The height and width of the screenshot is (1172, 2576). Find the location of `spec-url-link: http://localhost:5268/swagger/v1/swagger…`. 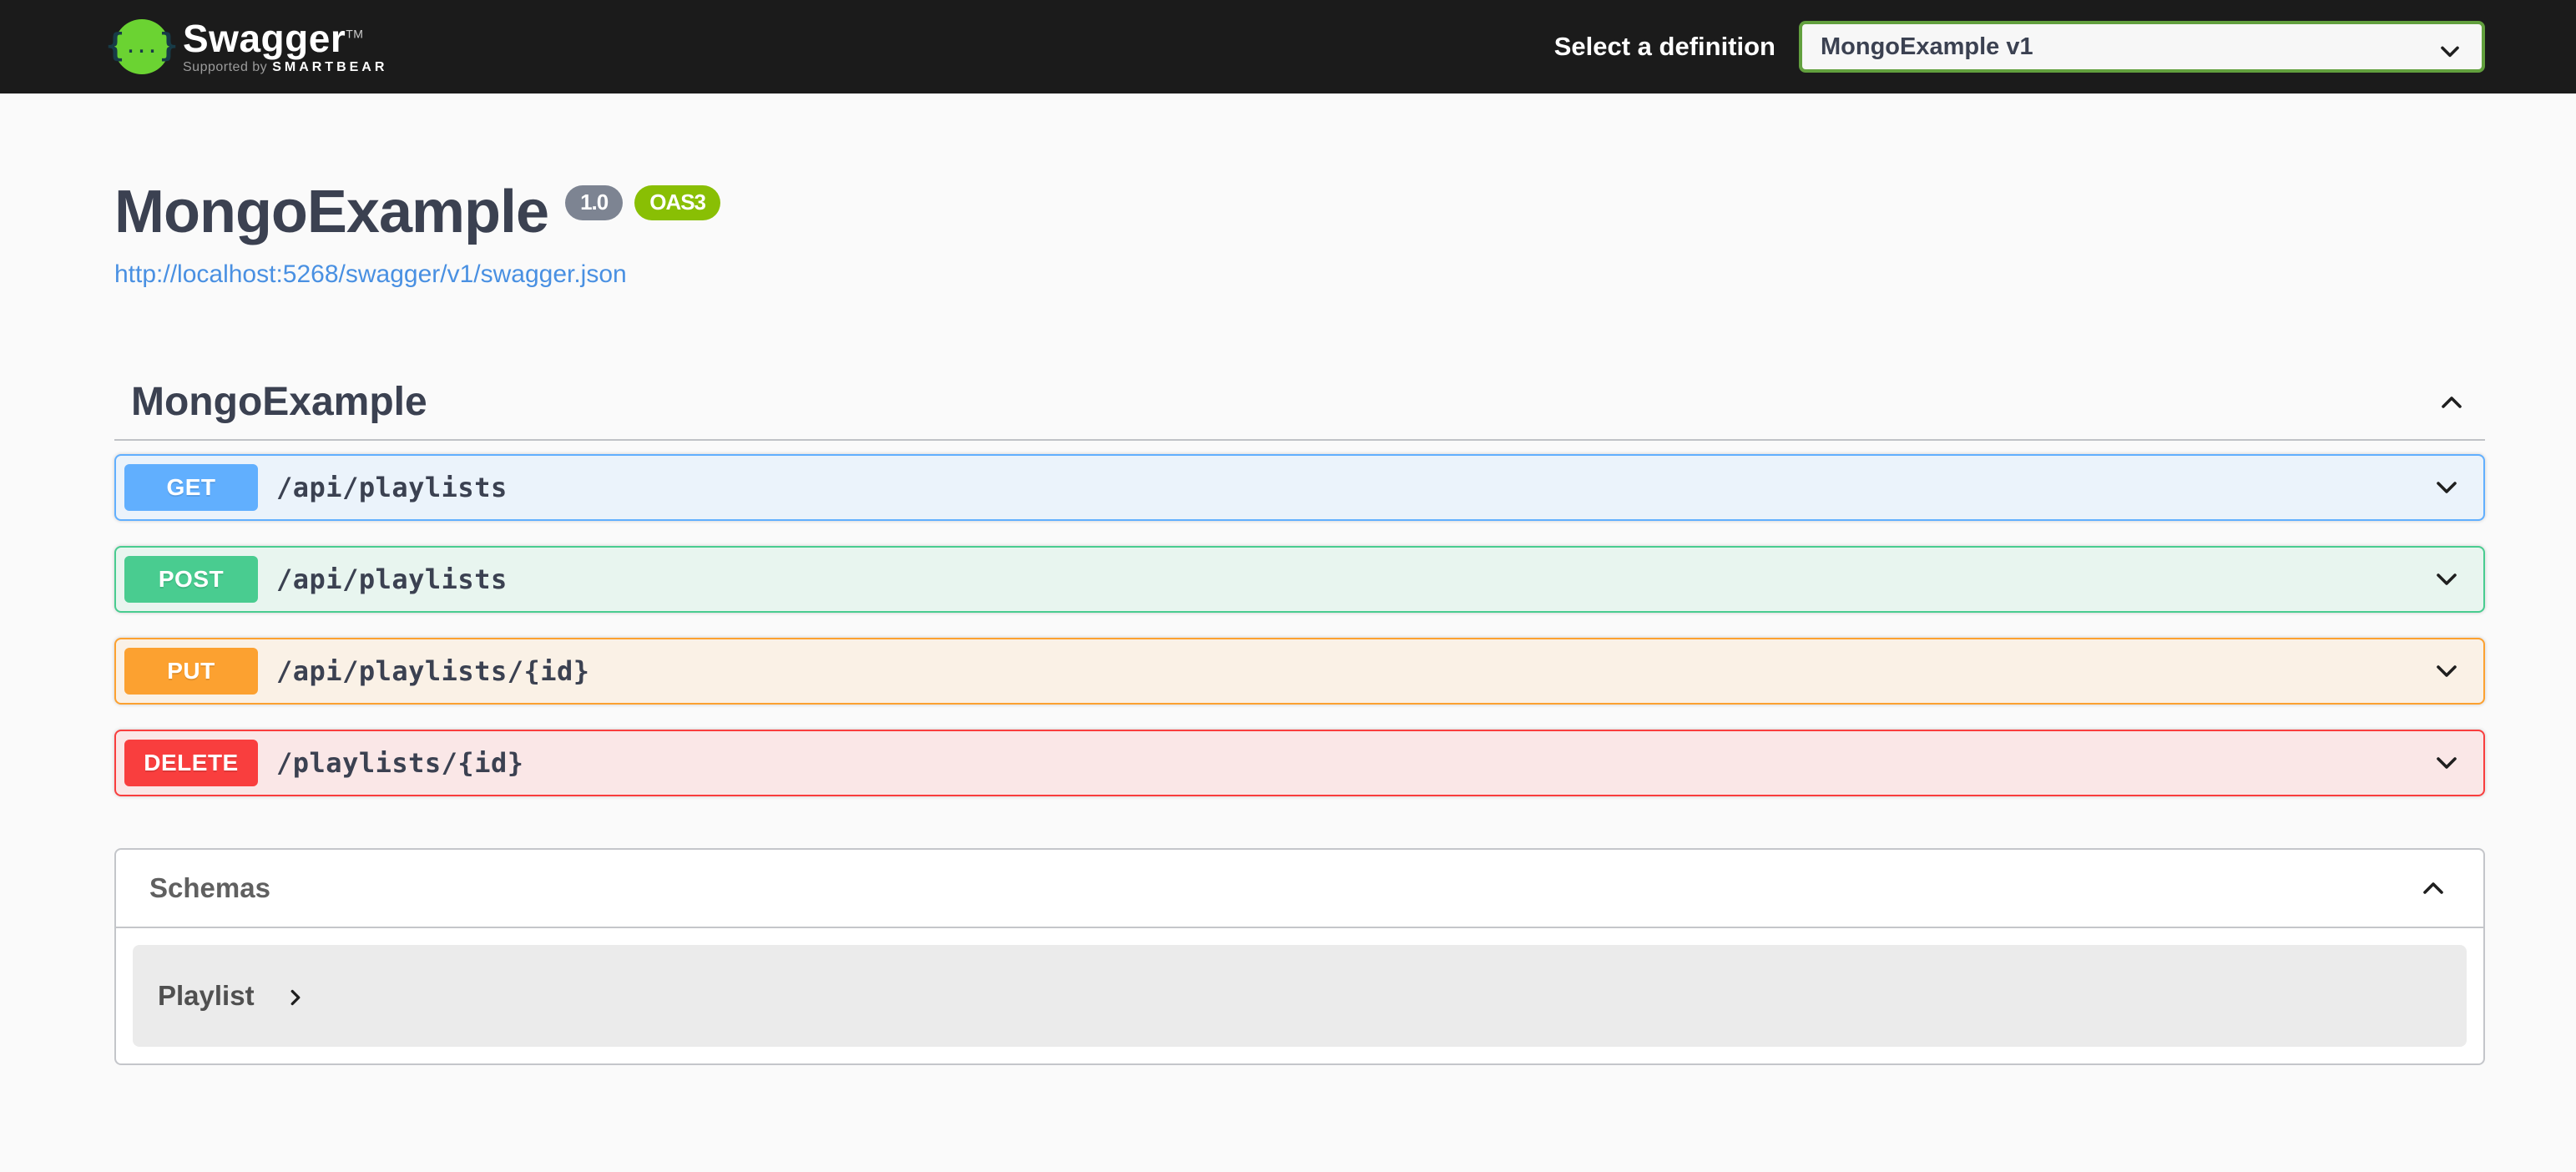

spec-url-link: http://localhost:5268/swagger/v1/swagger… is located at coordinates (370, 274).